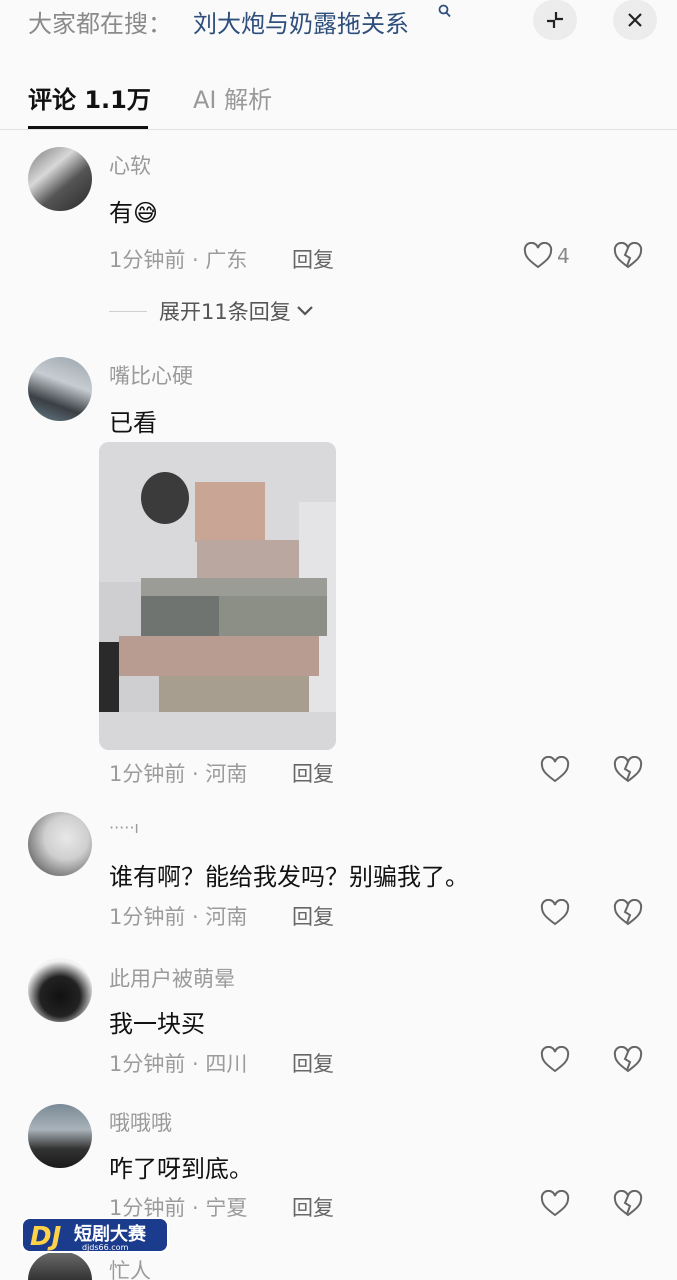 This screenshot has width=677, height=1280. Describe the element at coordinates (225, 312) in the screenshot. I see `expand-replies-label: 展开11条回复` at that location.